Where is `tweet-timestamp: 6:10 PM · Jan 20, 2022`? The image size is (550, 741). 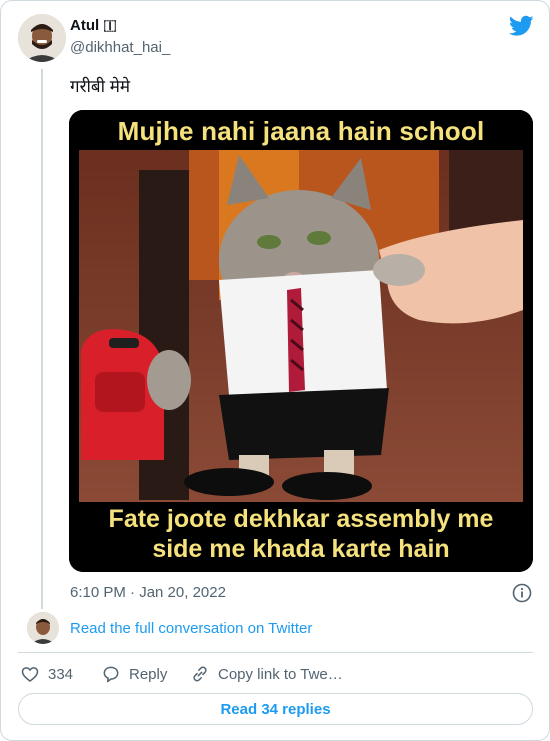 tweet-timestamp: 6:10 PM · Jan 20, 2022 is located at coordinates (148, 592).